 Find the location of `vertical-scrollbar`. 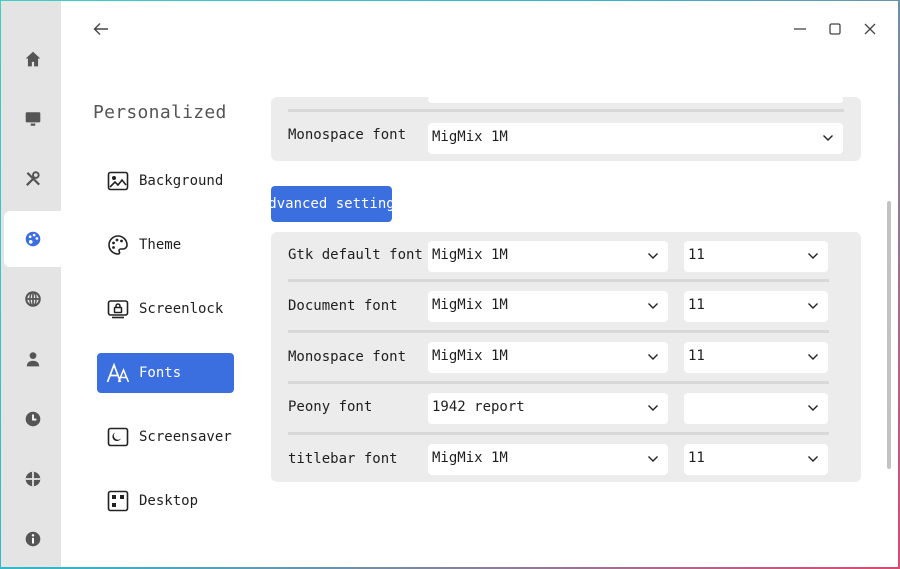

vertical-scrollbar is located at coordinates (889, 335).